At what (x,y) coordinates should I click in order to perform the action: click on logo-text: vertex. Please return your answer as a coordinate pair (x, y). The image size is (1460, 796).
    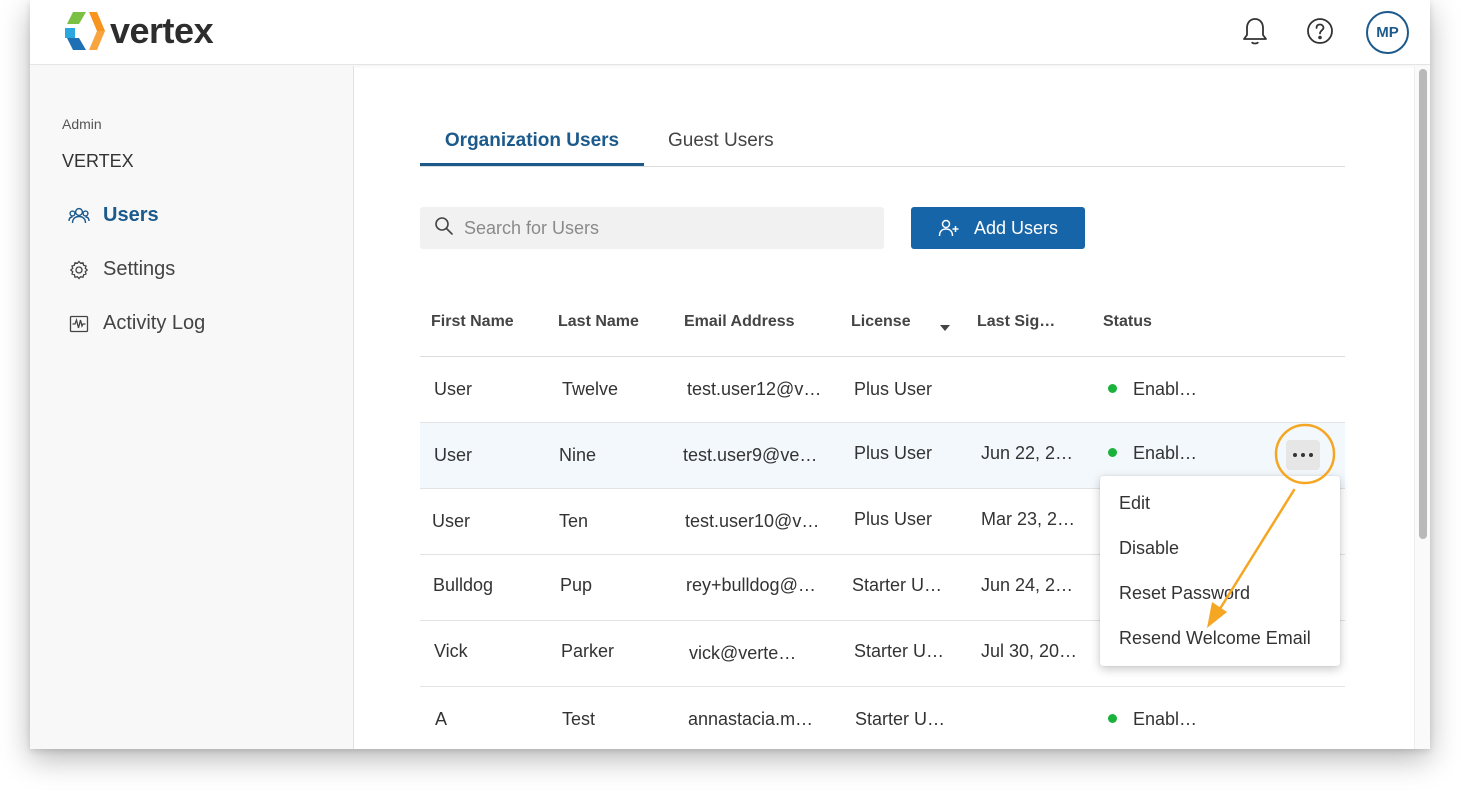
    Looking at the image, I should click on (162, 30).